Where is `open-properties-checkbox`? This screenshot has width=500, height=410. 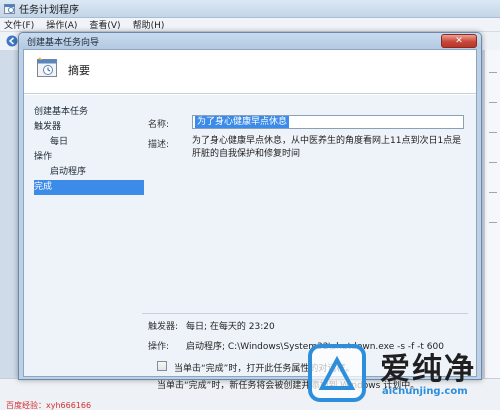
open-properties-checkbox is located at coordinates (162, 366).